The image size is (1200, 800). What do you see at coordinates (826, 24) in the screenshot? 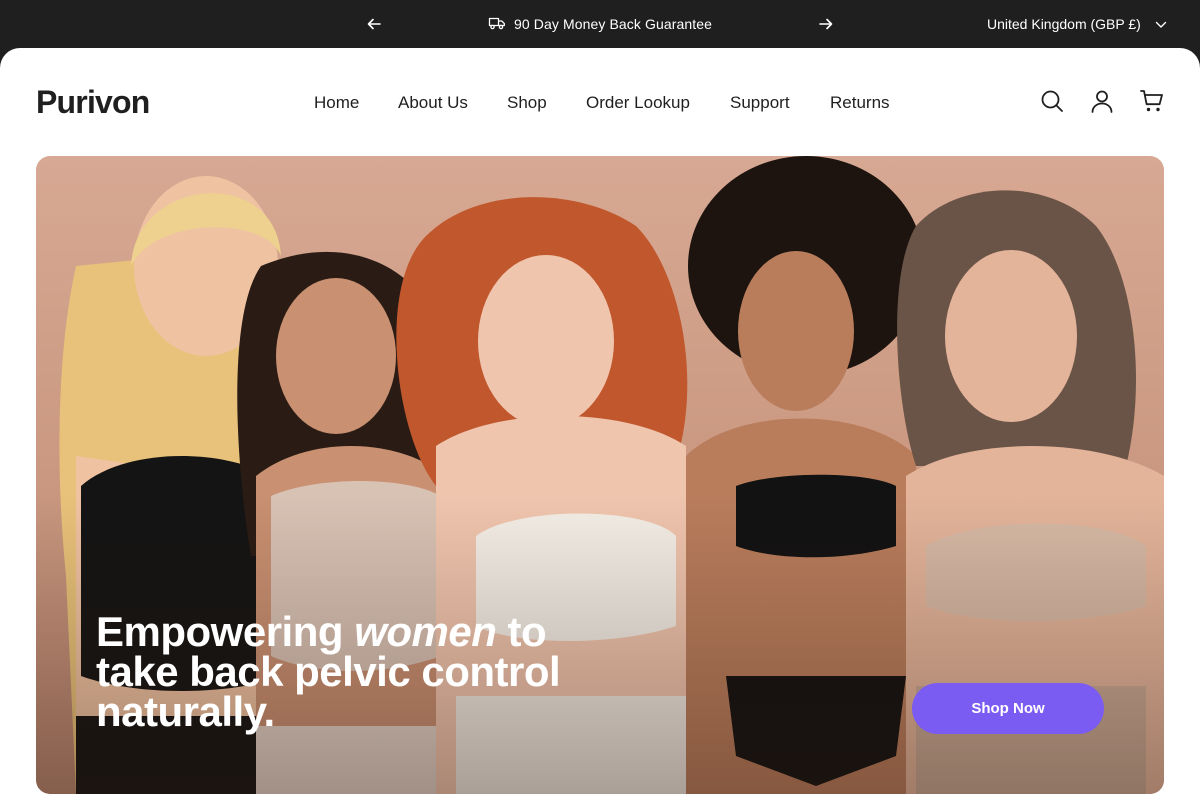
I see `arrow-right-icon` at bounding box center [826, 24].